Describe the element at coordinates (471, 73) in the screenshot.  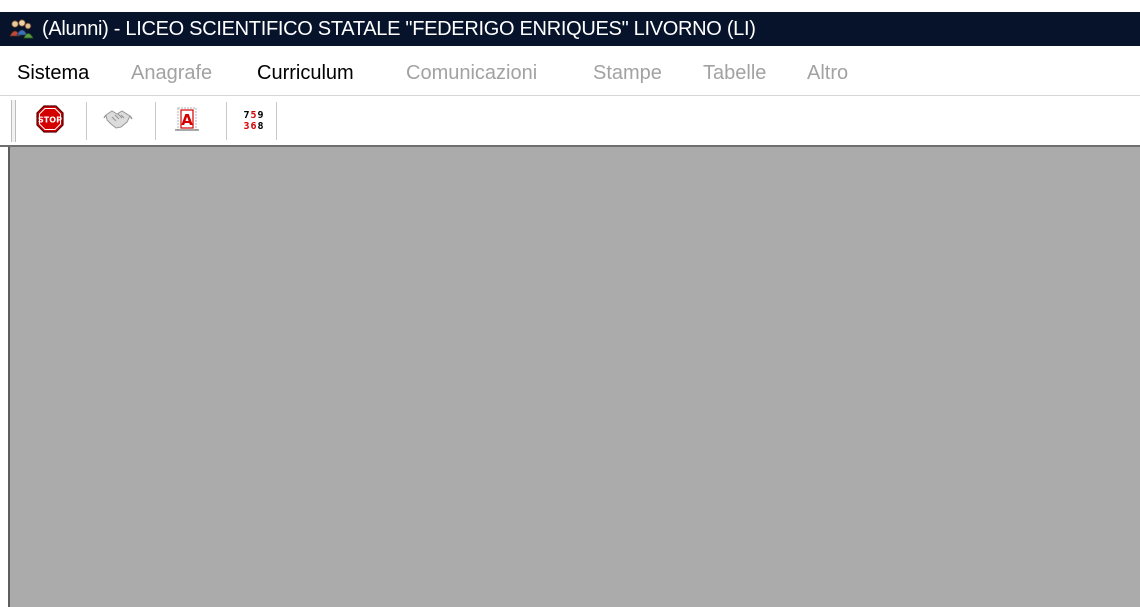
I see `menu-comunicazioni: Comunicazioni` at that location.